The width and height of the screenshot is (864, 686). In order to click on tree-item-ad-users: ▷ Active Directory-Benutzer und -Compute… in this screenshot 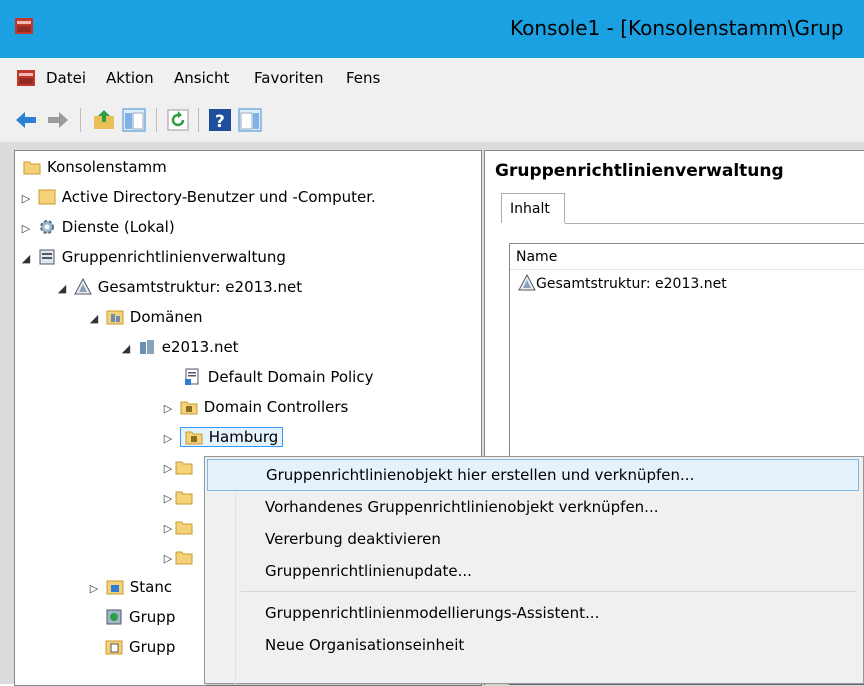, I will do `click(197, 197)`.